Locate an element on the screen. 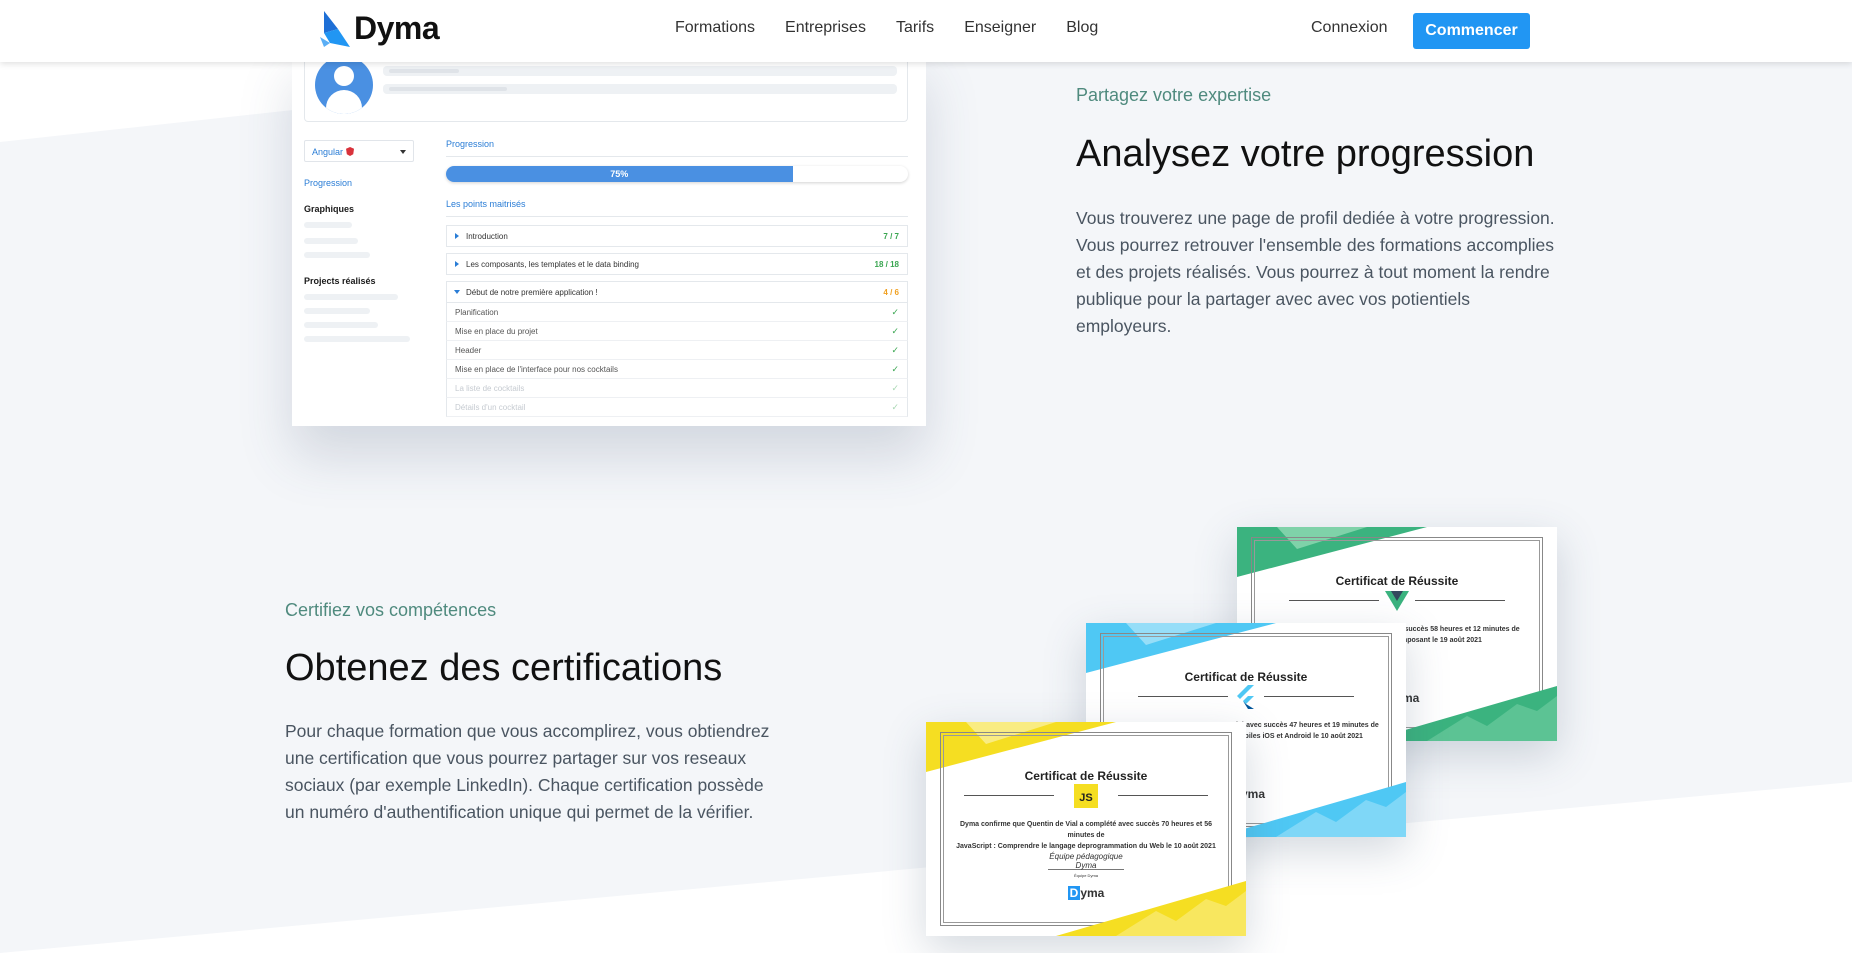 The image size is (1852, 953). nav-entreprises: Entreprises is located at coordinates (825, 28).